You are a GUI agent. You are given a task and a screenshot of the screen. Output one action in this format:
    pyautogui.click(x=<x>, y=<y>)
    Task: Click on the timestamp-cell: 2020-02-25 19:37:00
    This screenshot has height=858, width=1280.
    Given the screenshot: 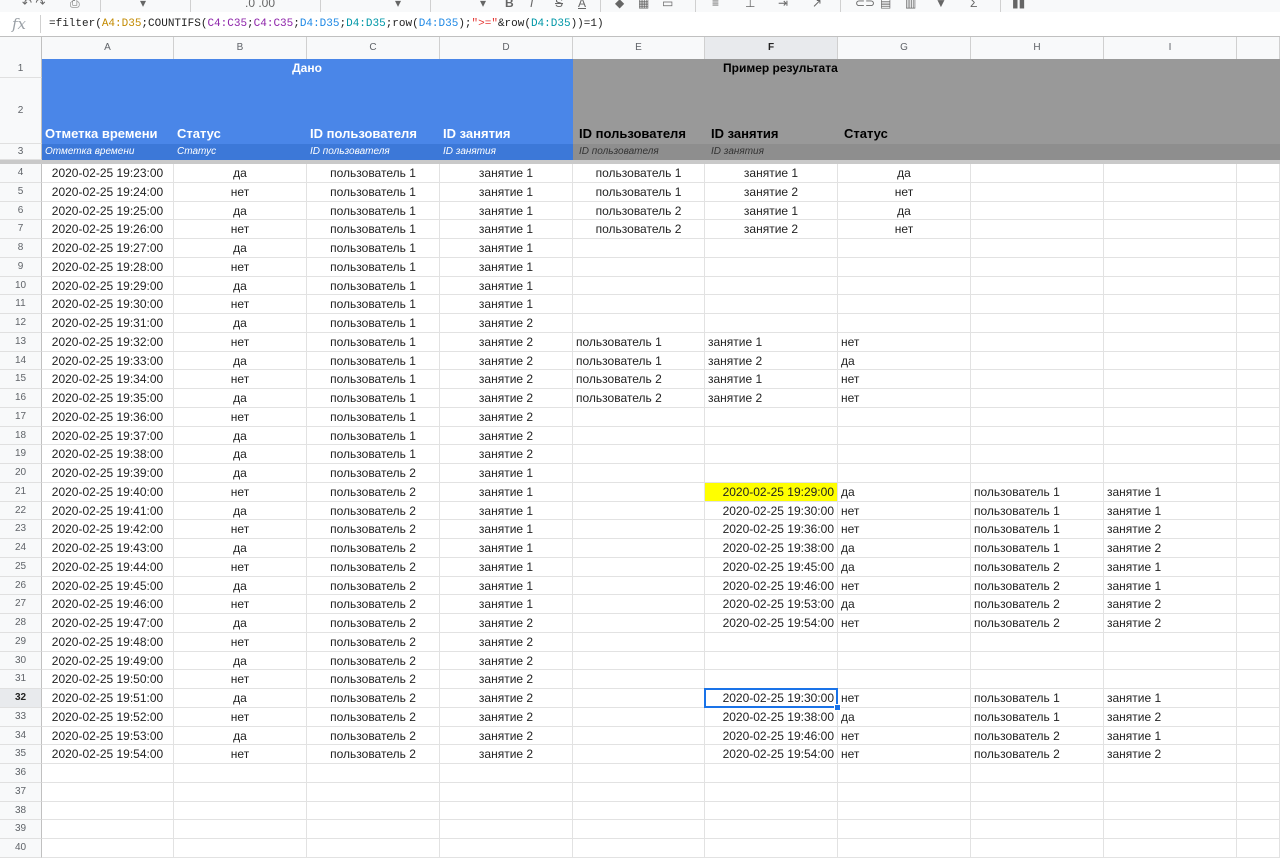 What is the action you would take?
    pyautogui.click(x=108, y=436)
    